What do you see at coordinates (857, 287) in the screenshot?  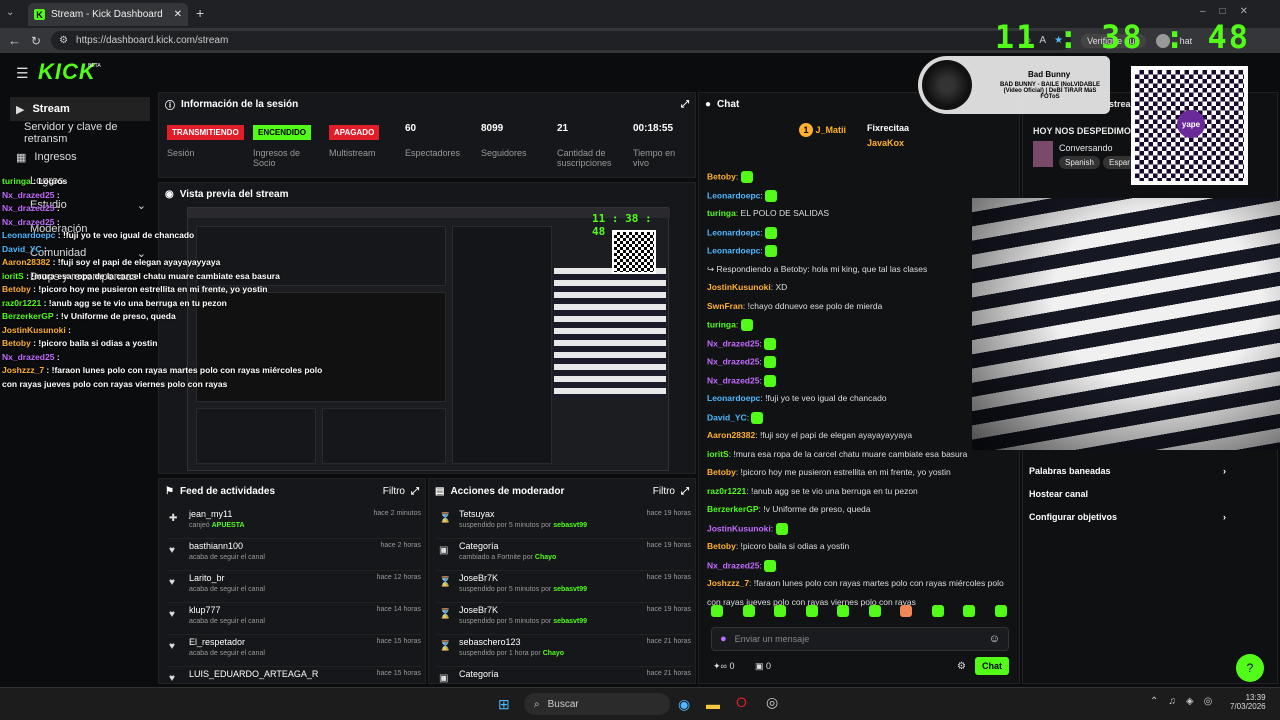 I see `chat-message: JostinKusunoki: XD` at bounding box center [857, 287].